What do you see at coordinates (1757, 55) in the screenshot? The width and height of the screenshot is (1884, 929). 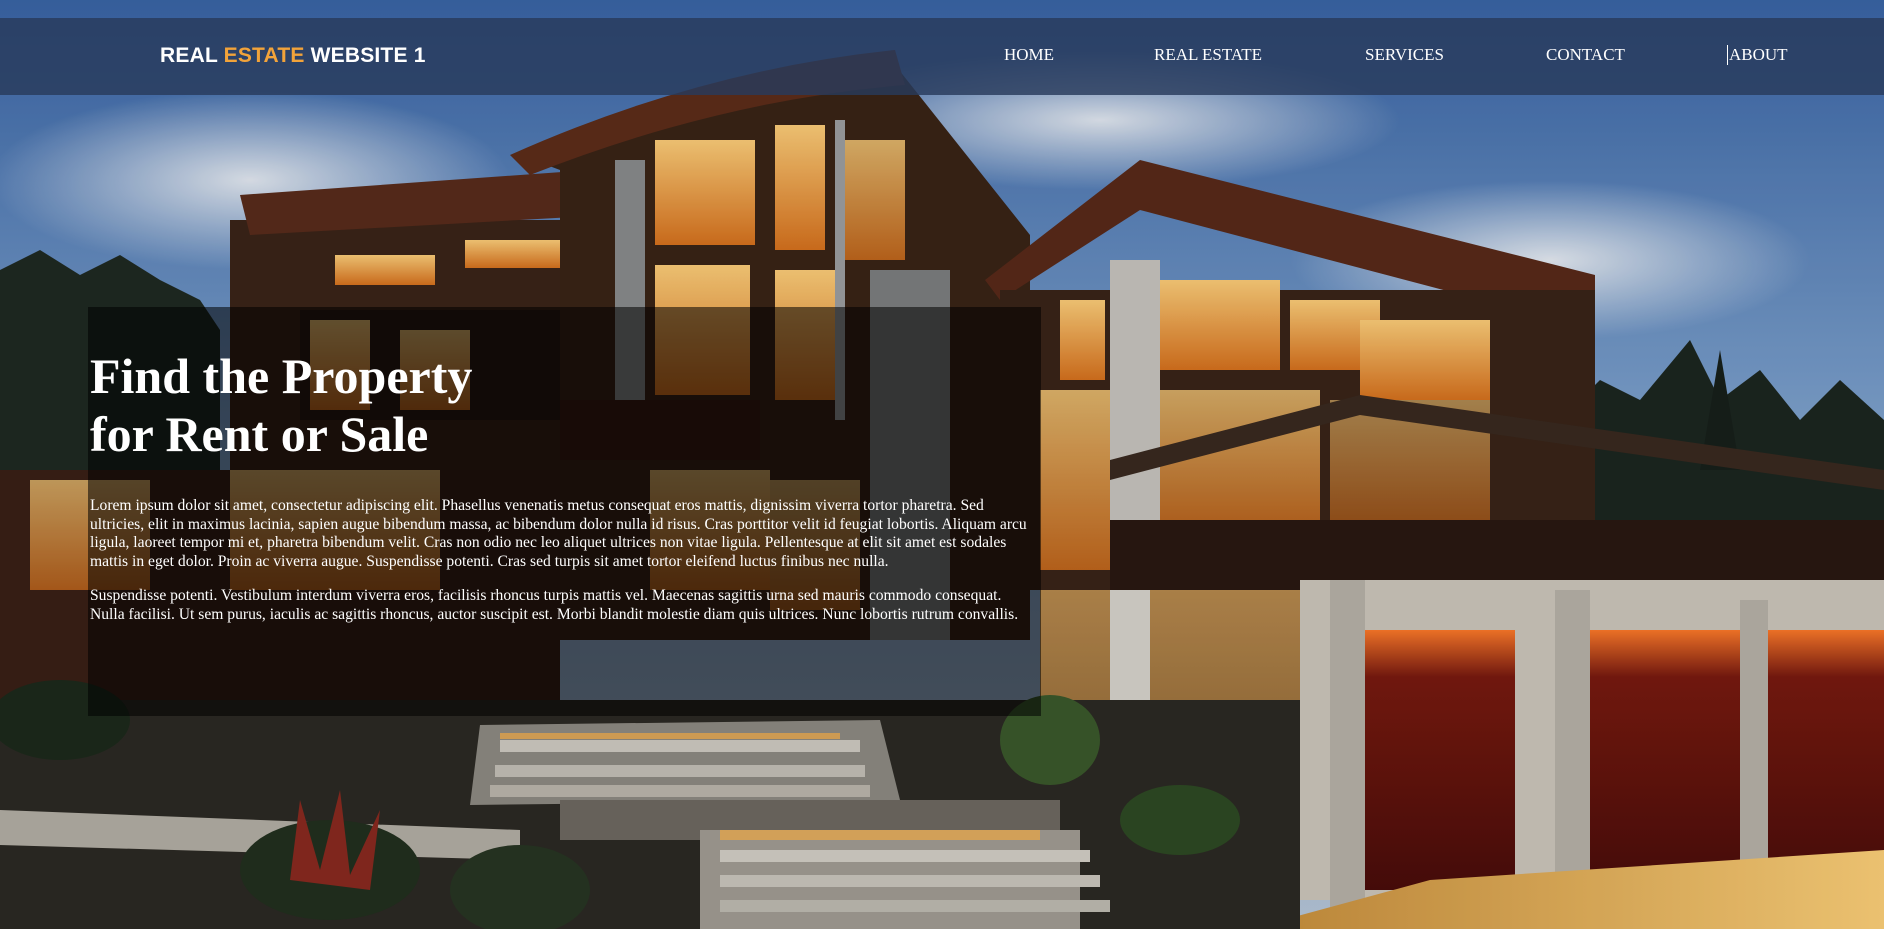 I see `nav-link-about: ABOUT` at bounding box center [1757, 55].